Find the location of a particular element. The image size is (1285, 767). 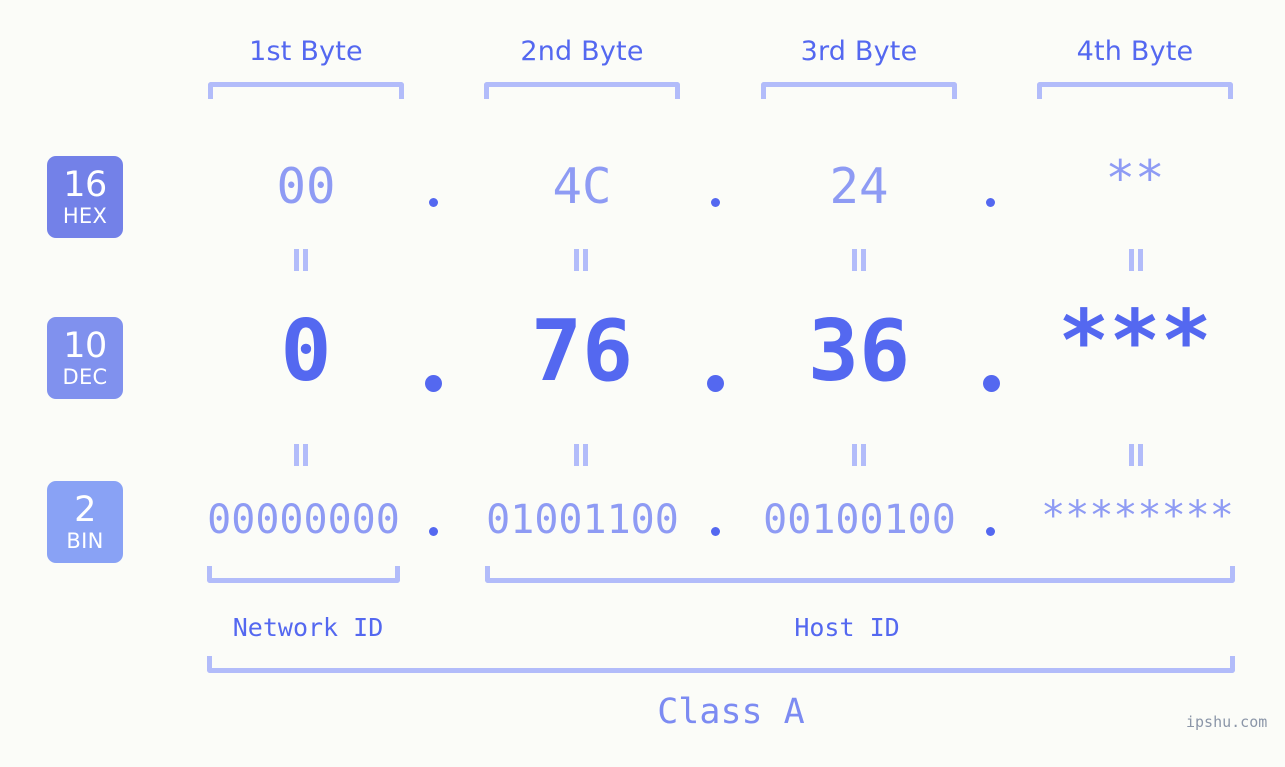

network-id-bracket is located at coordinates (303, 574).